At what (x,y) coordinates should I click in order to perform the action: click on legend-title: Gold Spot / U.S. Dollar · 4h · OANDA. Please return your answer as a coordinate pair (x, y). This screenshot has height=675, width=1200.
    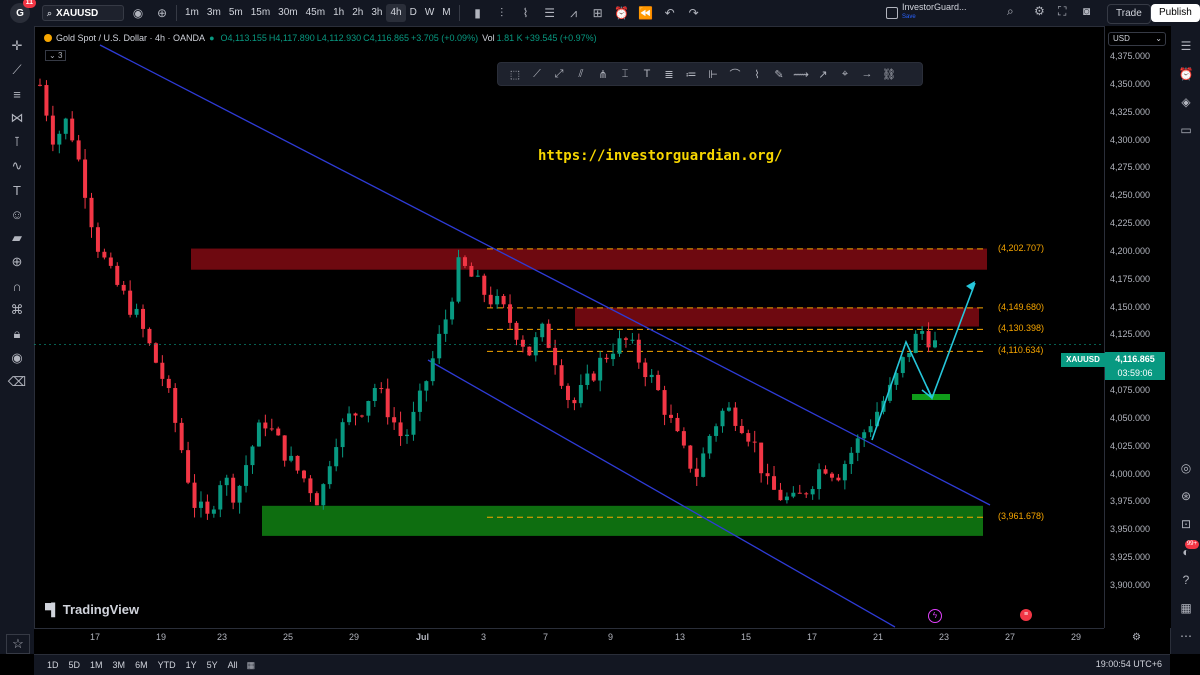
    Looking at the image, I should click on (130, 38).